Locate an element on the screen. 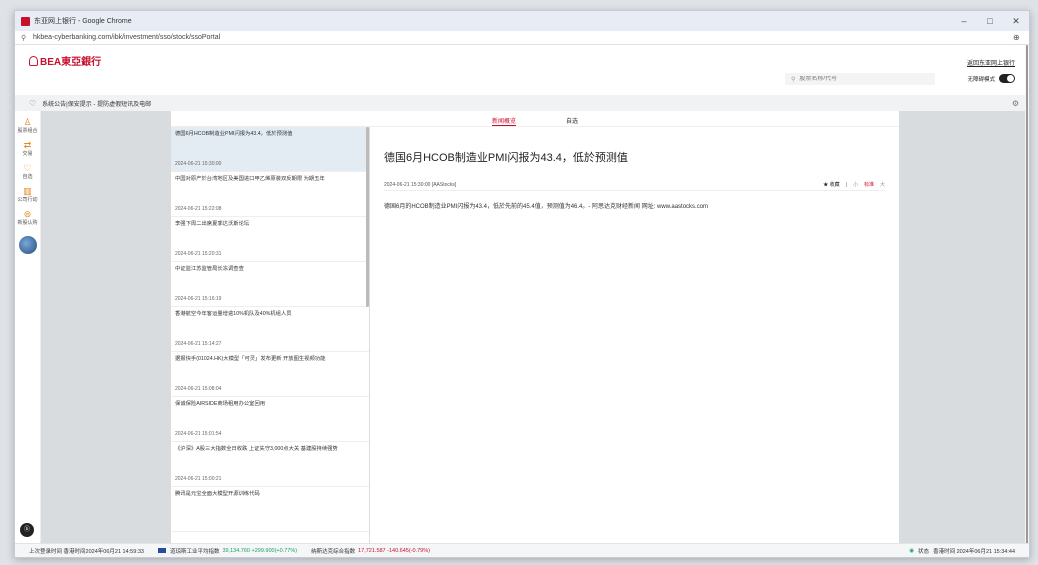 This screenshot has width=1038, height=565. status-right: ◉ 状态 香港时间 2024年06月21 15:34:44 is located at coordinates (962, 551).